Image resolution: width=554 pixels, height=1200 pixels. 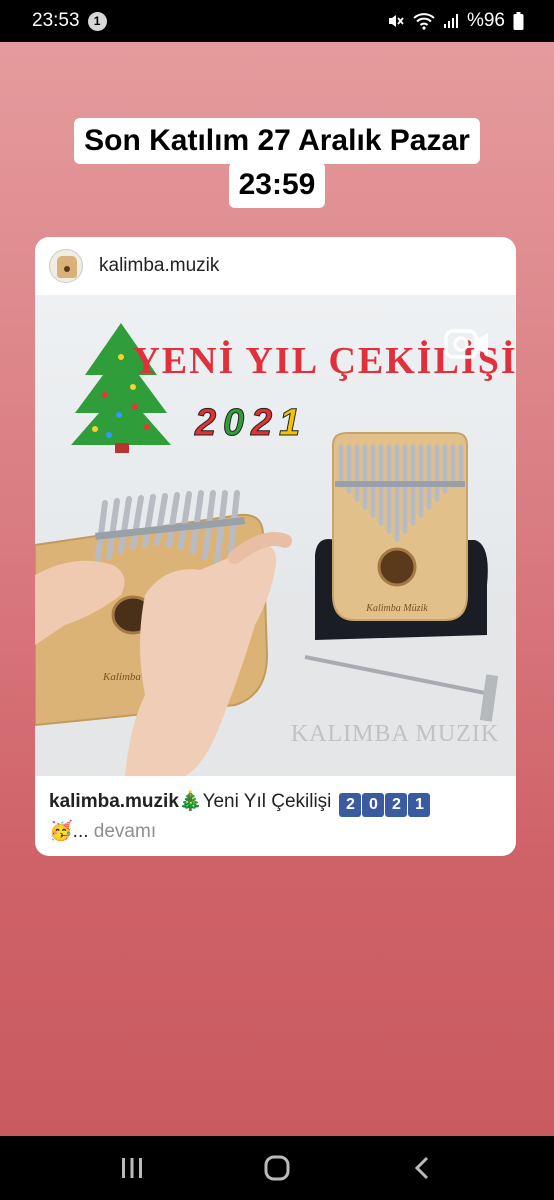 I want to click on kalimba-avatar-icon, so click(x=67, y=267).